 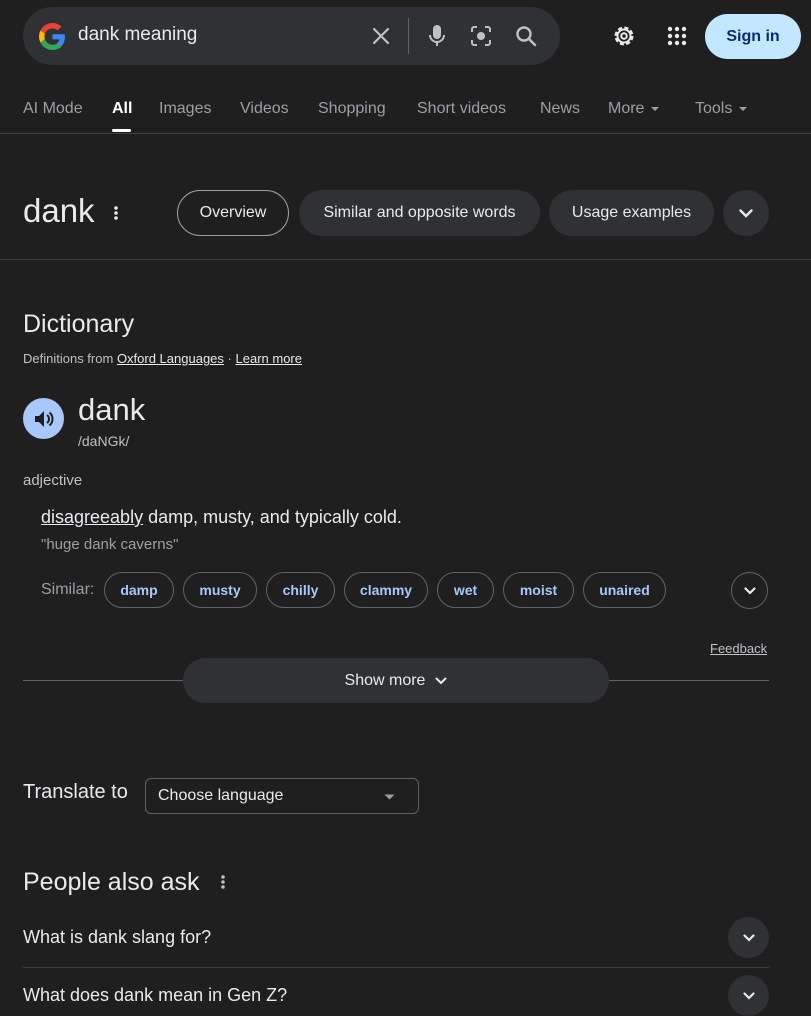 What do you see at coordinates (526, 36) in the screenshot?
I see `search-icon` at bounding box center [526, 36].